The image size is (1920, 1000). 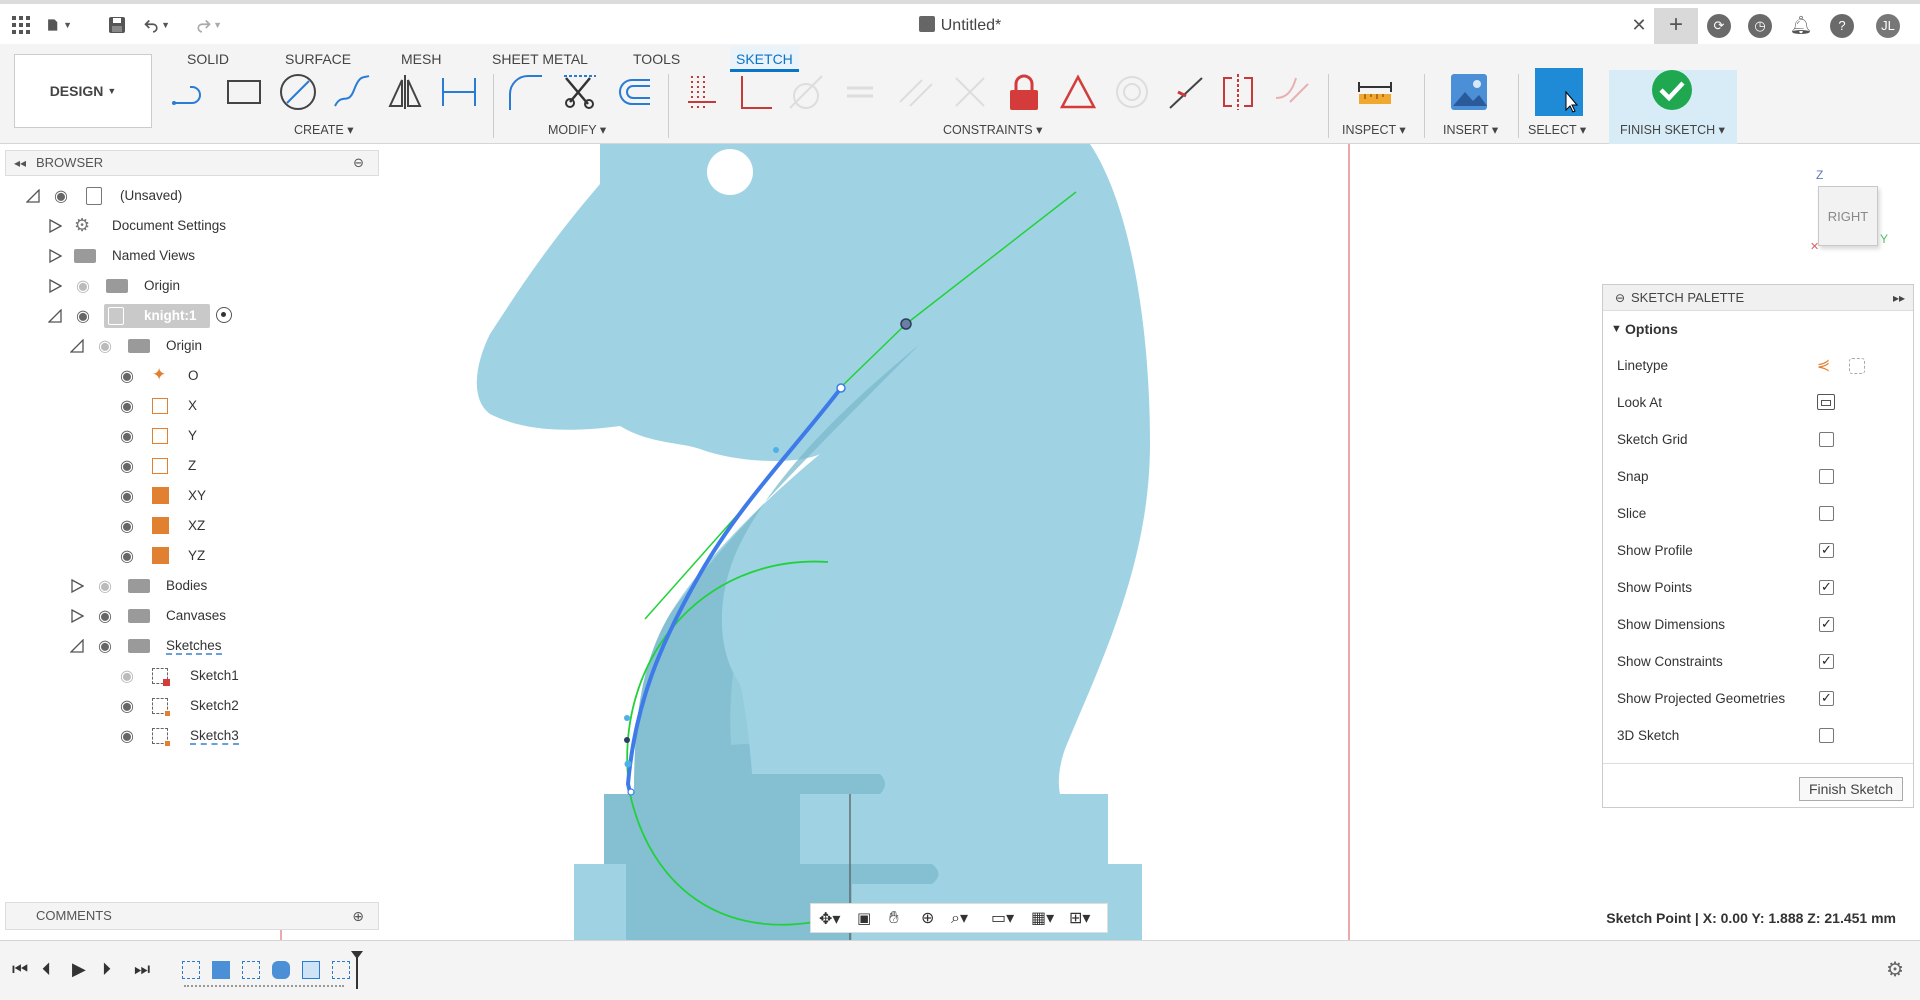 What do you see at coordinates (806, 92) in the screenshot?
I see `tangent-constraint-icon` at bounding box center [806, 92].